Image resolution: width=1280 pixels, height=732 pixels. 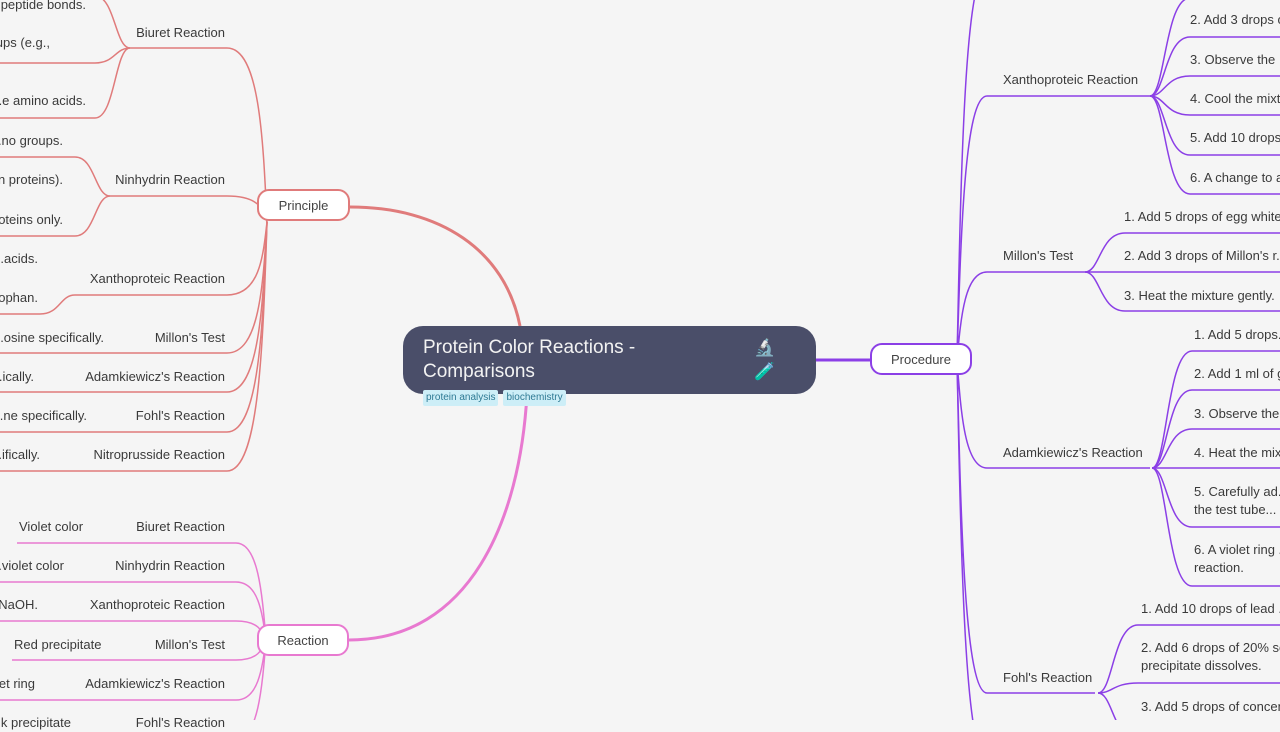 What do you see at coordinates (157, 279) in the screenshot?
I see `principle-xanthoproteic: Xanthoproteic Reaction` at bounding box center [157, 279].